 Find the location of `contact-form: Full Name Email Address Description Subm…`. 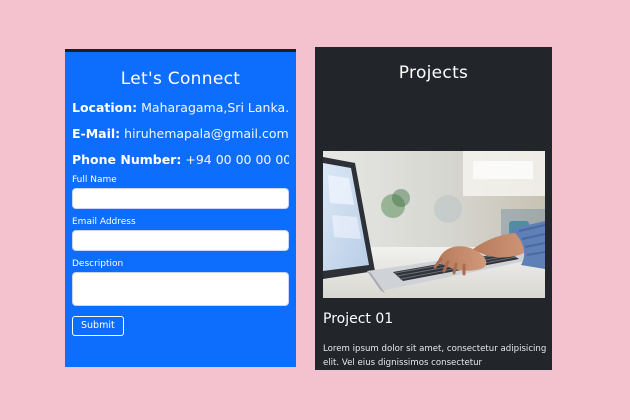

contact-form: Full Name Email Address Description Subm… is located at coordinates (180, 255).